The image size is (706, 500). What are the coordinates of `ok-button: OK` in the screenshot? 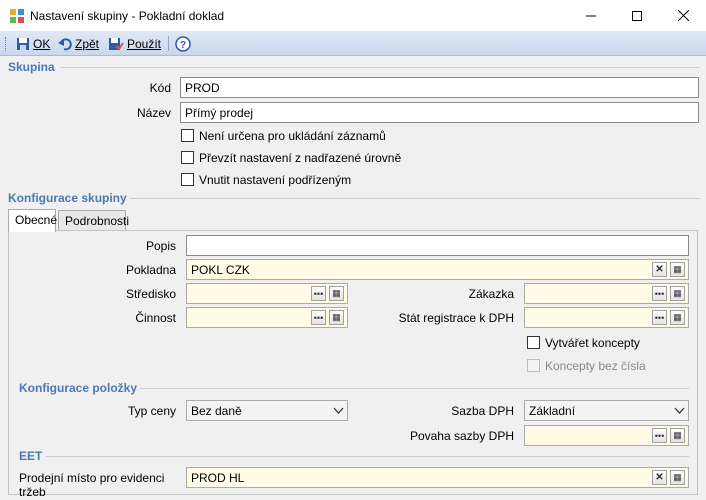 It's located at (33, 43).